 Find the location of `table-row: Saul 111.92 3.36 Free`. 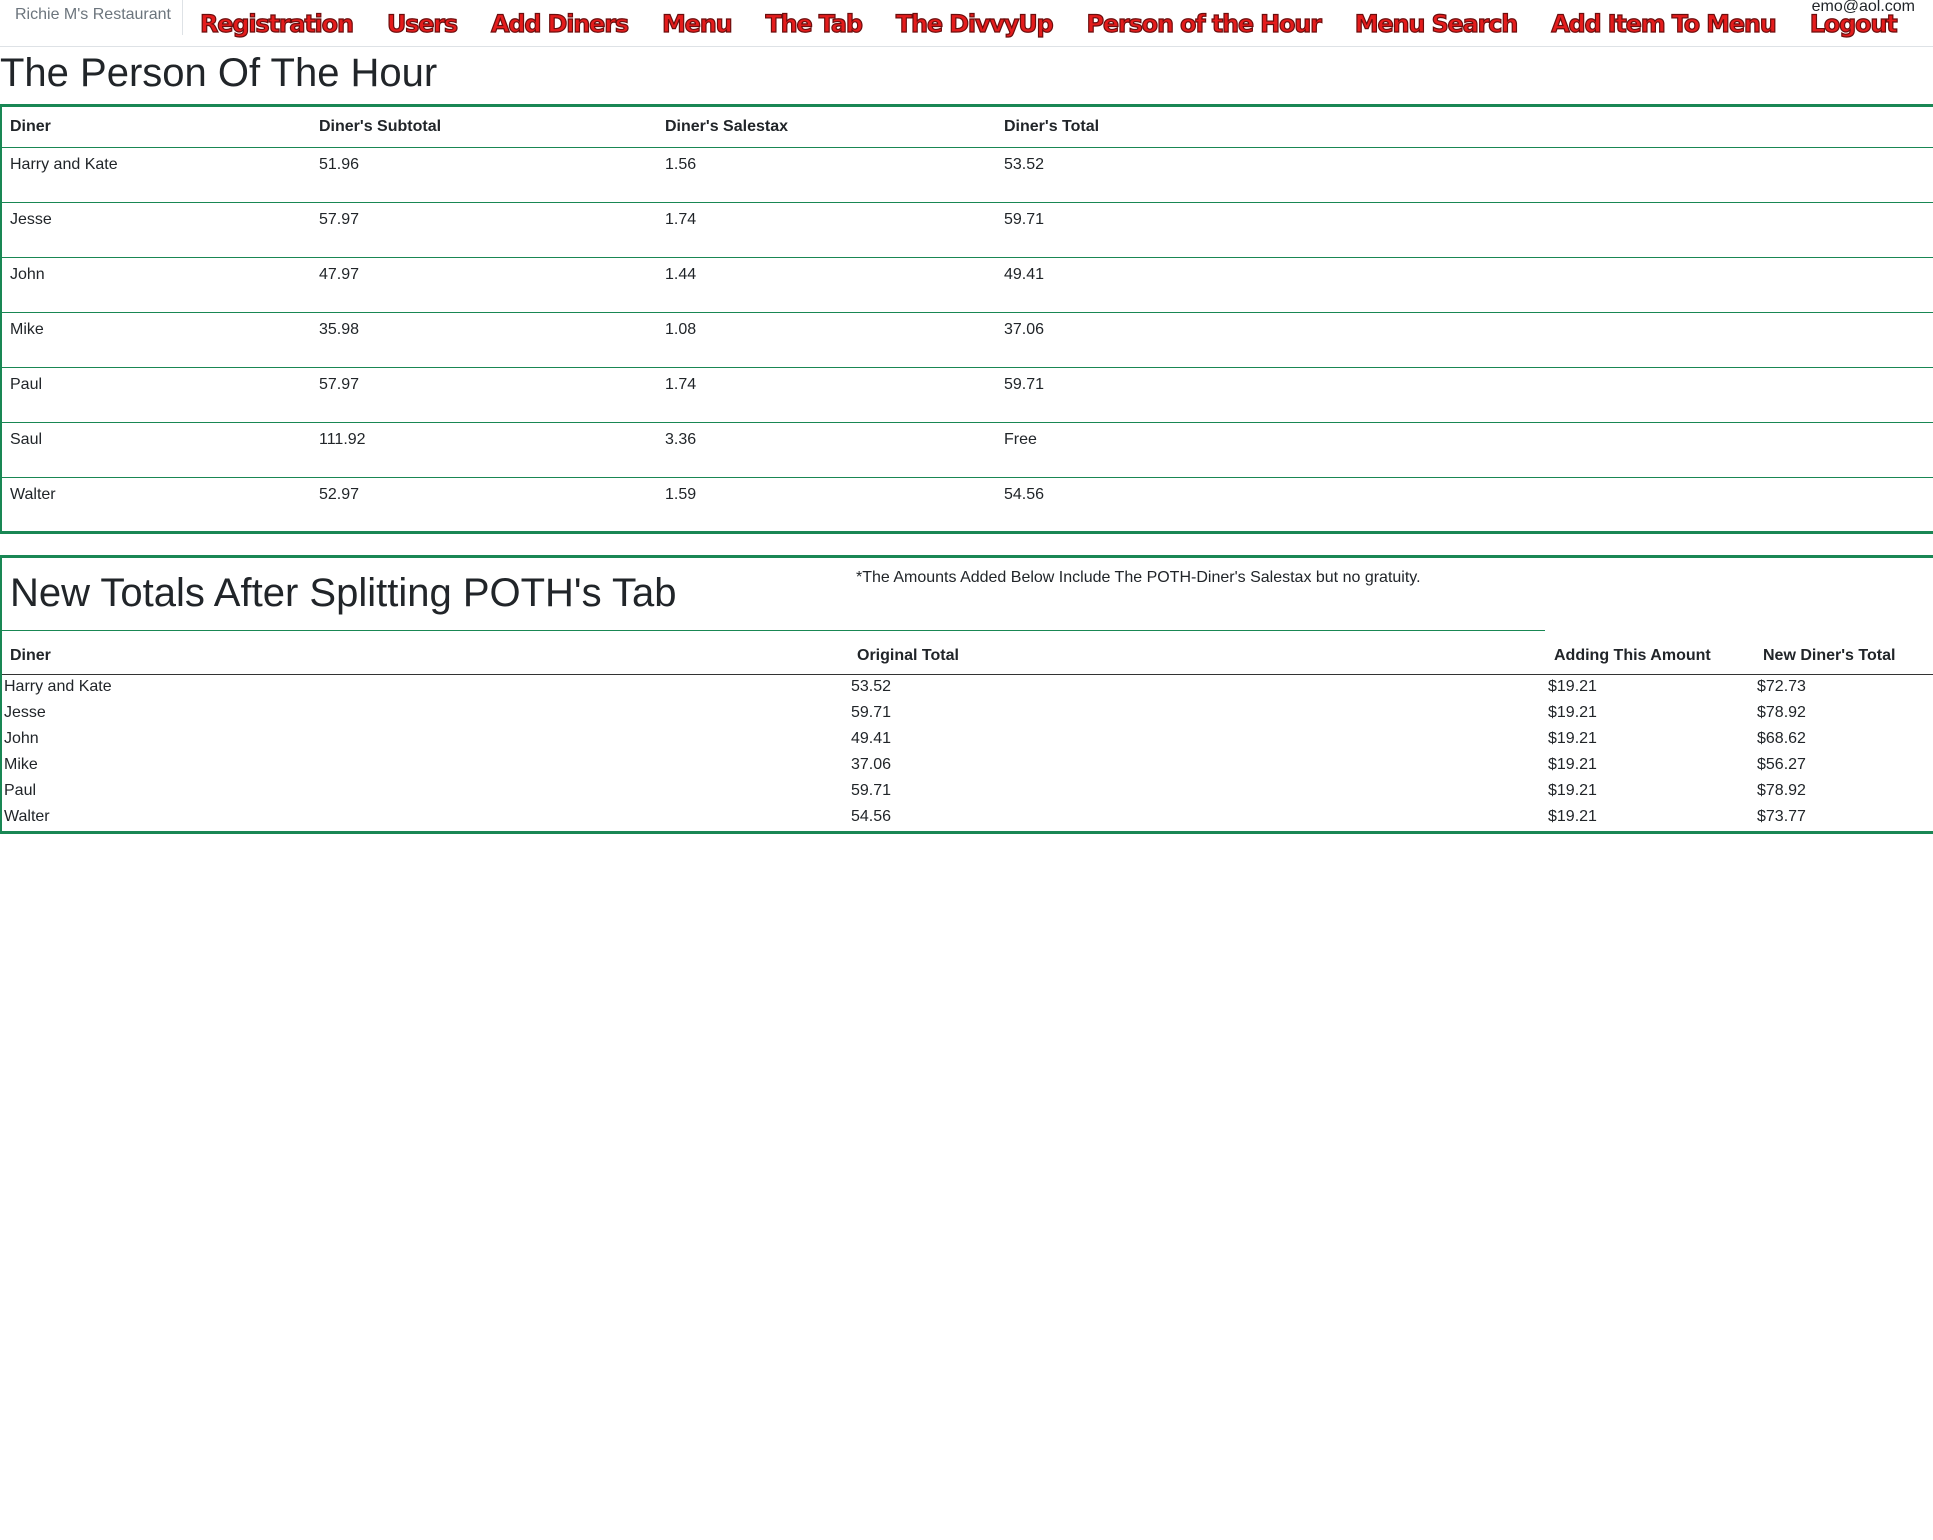

table-row: Saul 111.92 3.36 Free is located at coordinates (967, 450).